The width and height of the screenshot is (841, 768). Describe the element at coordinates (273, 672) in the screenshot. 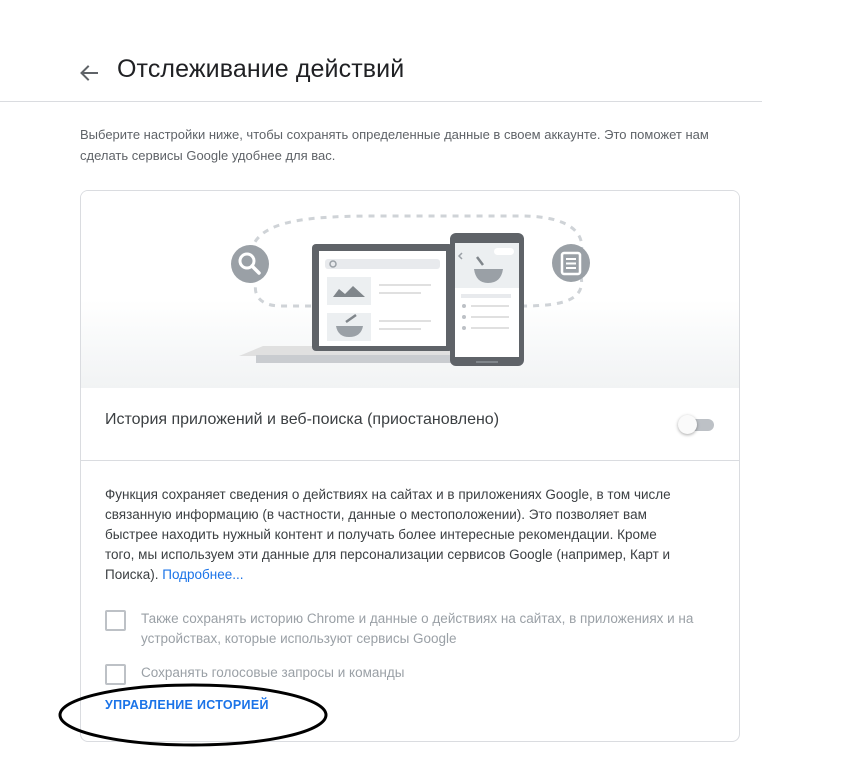

I see `voice-label: Сохранять голосовые запросы и команды` at that location.